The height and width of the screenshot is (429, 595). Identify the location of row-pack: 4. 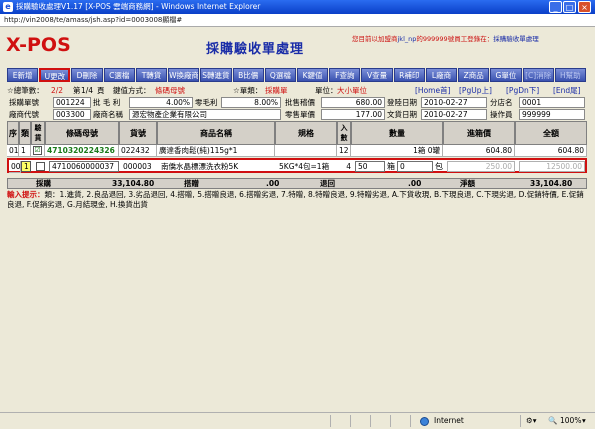
(348, 166).